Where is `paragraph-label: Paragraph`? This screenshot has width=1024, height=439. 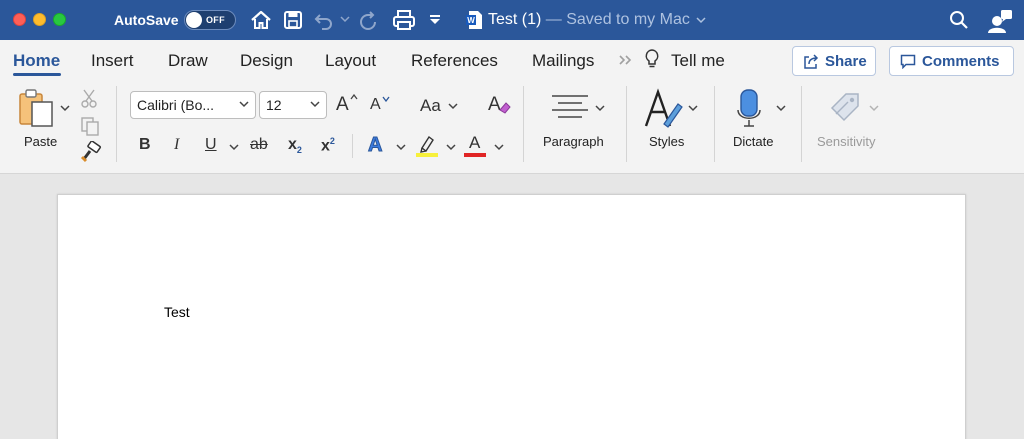
paragraph-label: Paragraph is located at coordinates (573, 141).